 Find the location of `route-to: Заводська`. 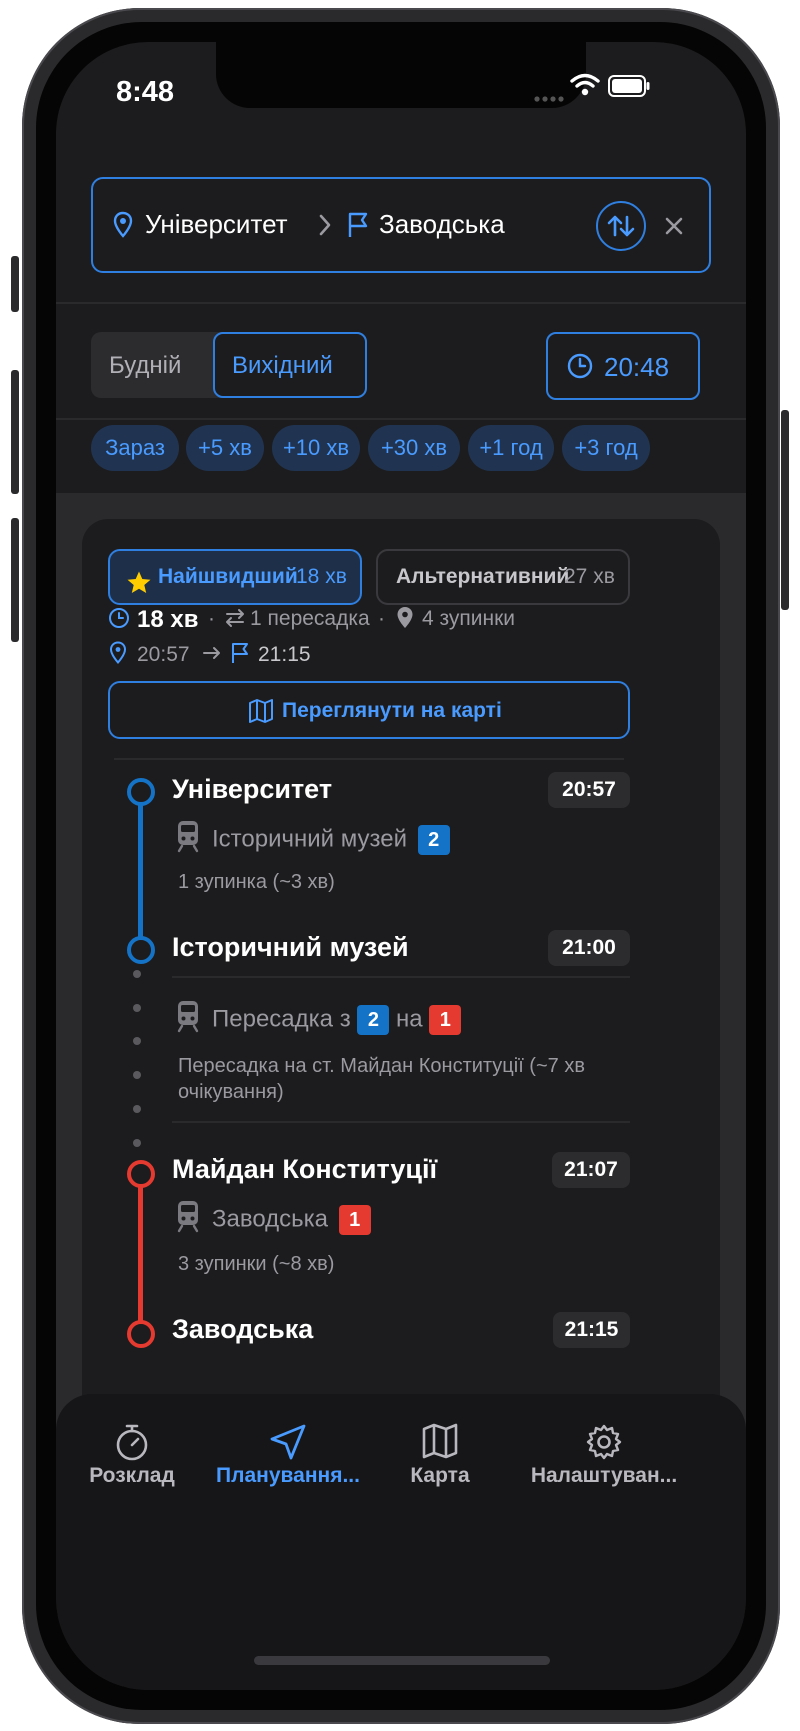

route-to: Заводська is located at coordinates (442, 224).